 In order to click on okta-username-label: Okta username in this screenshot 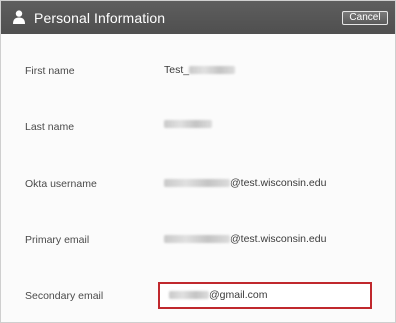, I will do `click(61, 184)`.